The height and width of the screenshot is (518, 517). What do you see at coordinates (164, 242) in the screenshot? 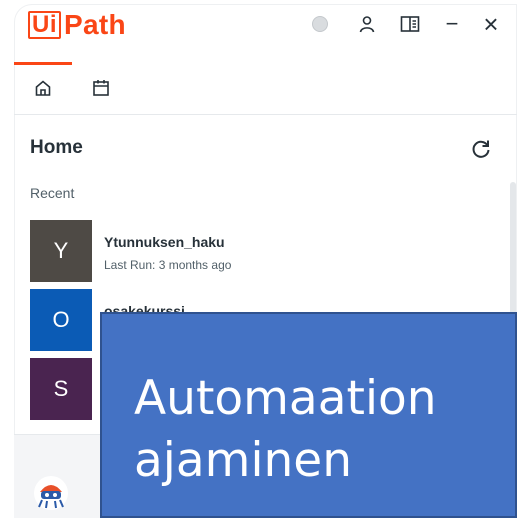
I see `process-name: Ytunnuksen_haku` at bounding box center [164, 242].